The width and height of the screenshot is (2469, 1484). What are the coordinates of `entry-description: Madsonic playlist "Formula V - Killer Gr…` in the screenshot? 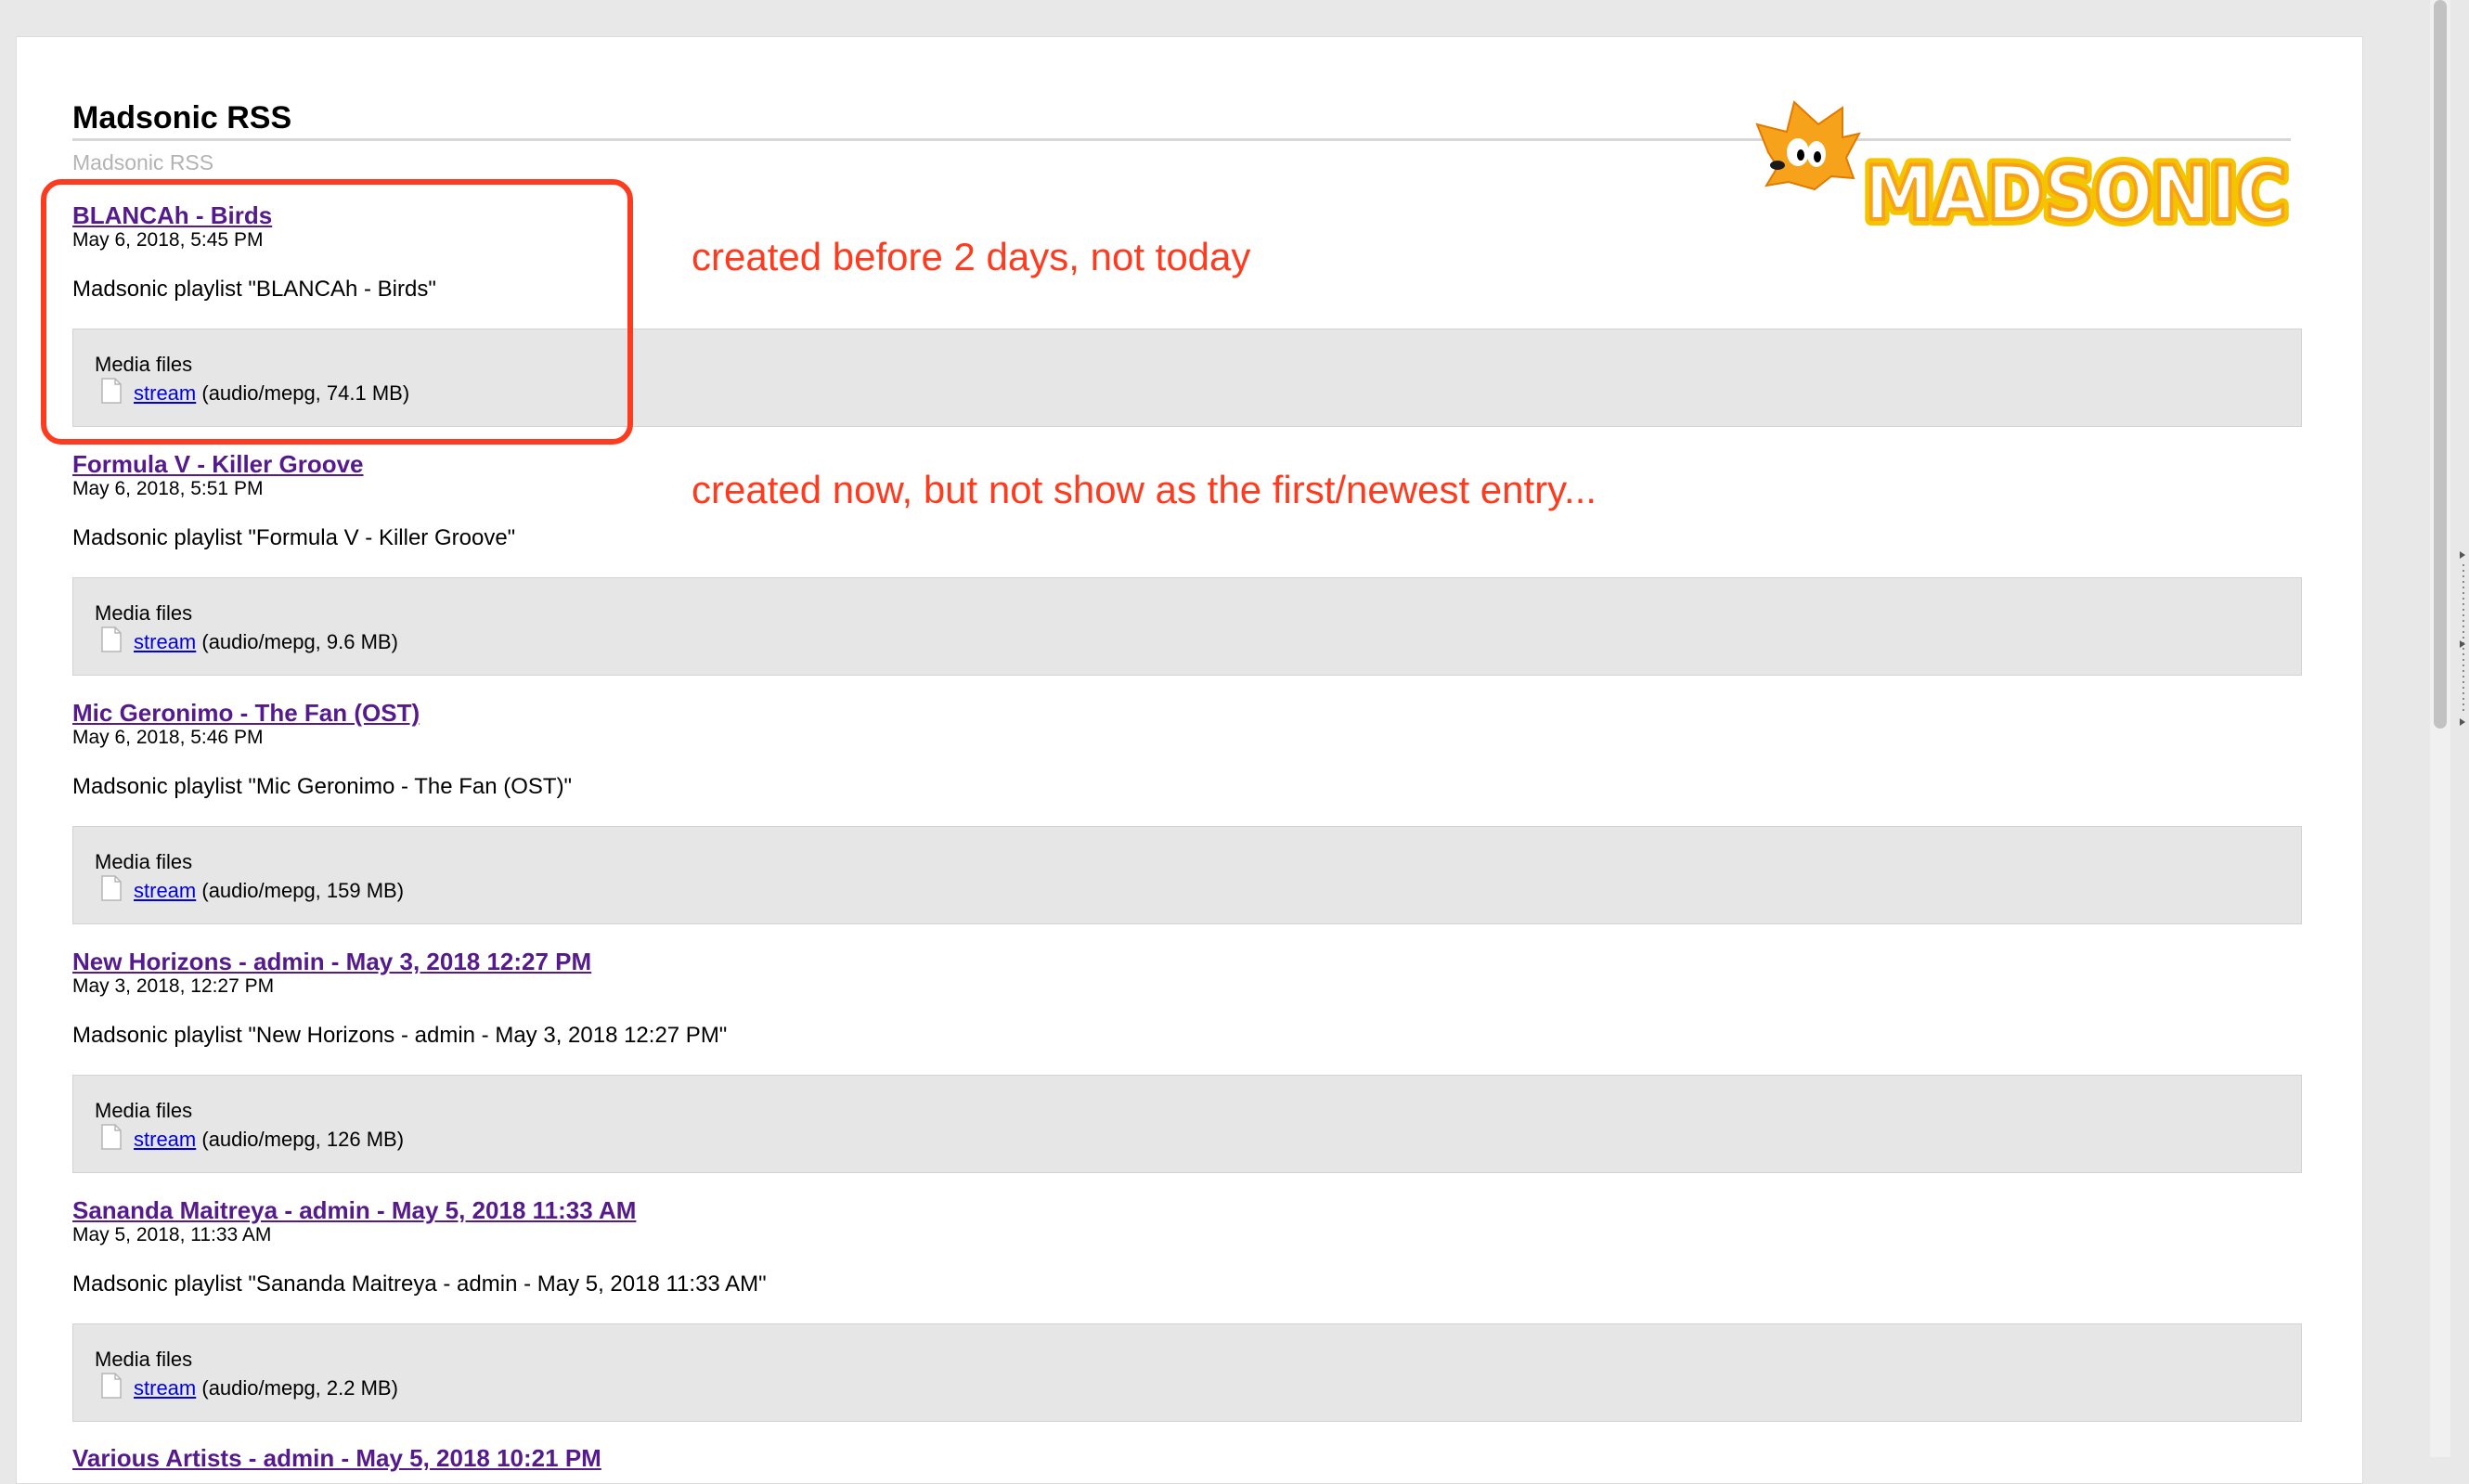 It's located at (294, 538).